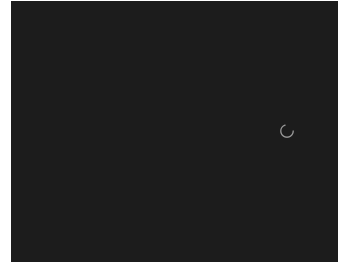 The image size is (350, 262). Describe the element at coordinates (344, 131) in the screenshot. I see `window-right-border` at that location.